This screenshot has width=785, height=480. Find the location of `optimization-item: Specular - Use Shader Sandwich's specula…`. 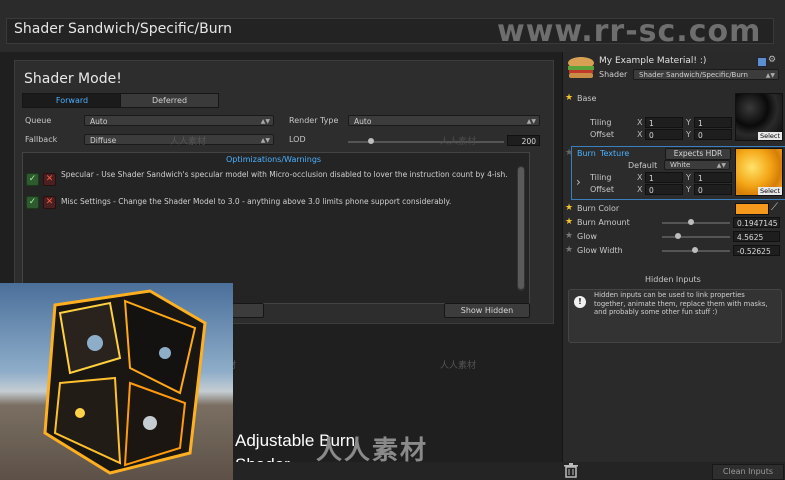

optimization-item: Specular - Use Shader Sandwich's specula… is located at coordinates (284, 174).